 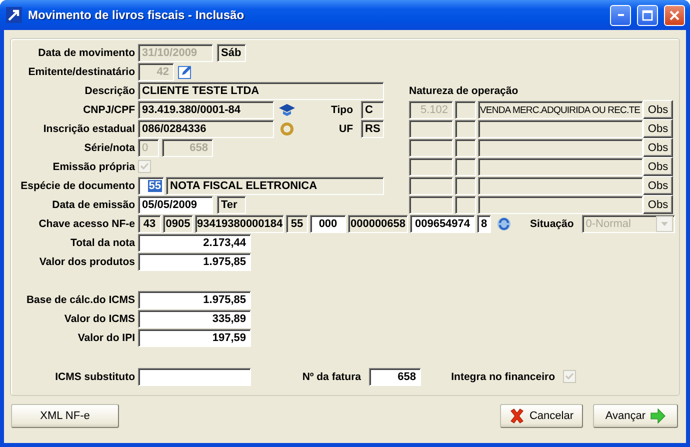 I want to click on maximize-icon, so click(x=647, y=15).